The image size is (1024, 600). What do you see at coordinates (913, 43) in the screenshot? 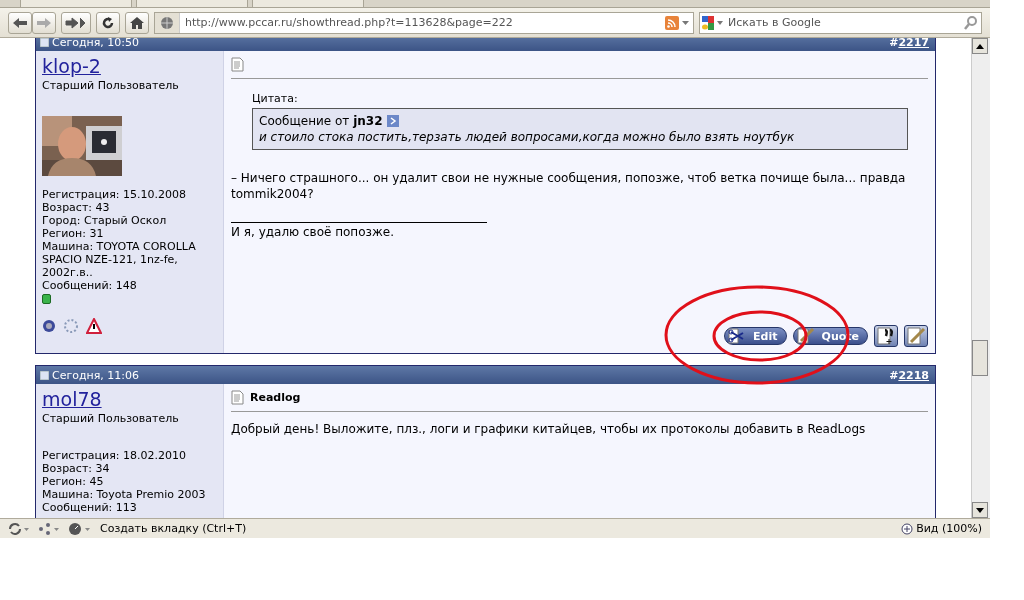
I see `post-link: 2217` at bounding box center [913, 43].